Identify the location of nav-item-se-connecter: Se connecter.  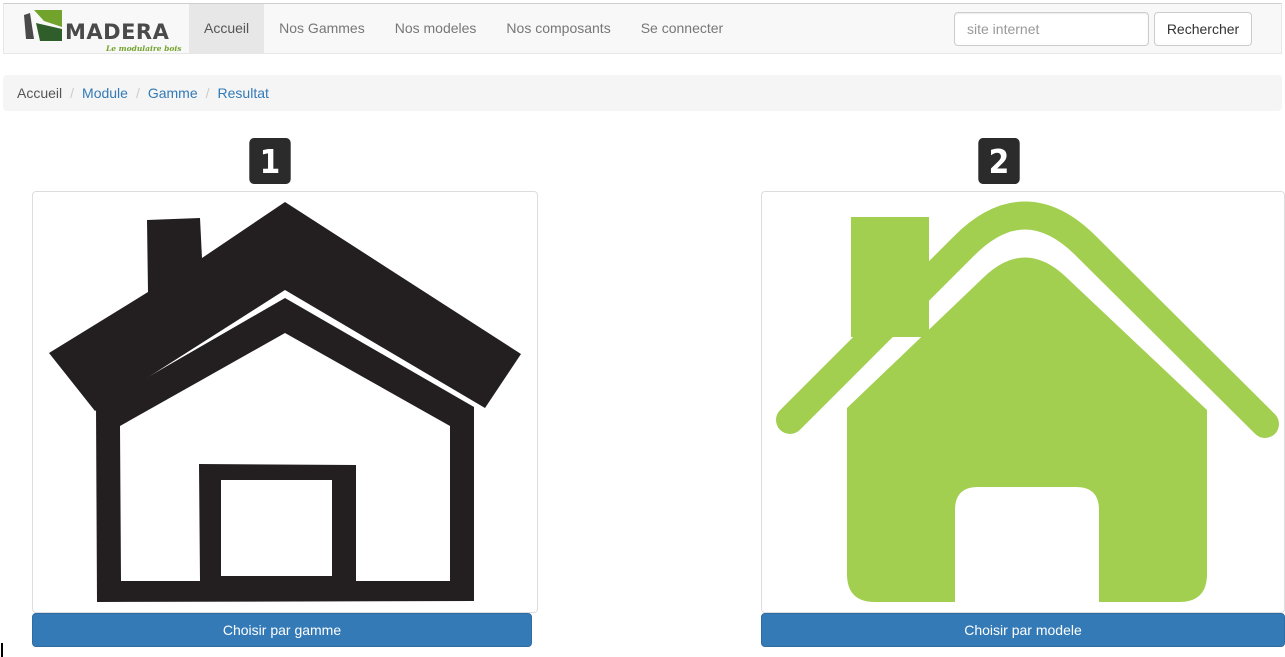
(682, 28).